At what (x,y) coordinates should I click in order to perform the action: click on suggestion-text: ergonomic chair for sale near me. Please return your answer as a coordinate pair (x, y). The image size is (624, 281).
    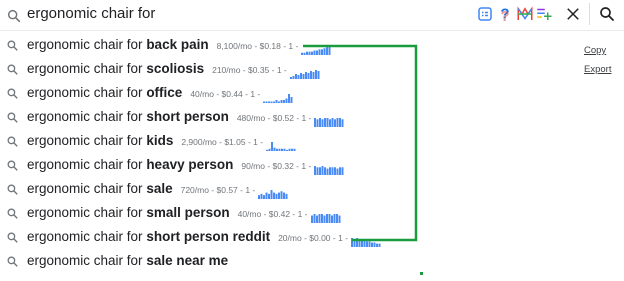
    Looking at the image, I should click on (127, 261).